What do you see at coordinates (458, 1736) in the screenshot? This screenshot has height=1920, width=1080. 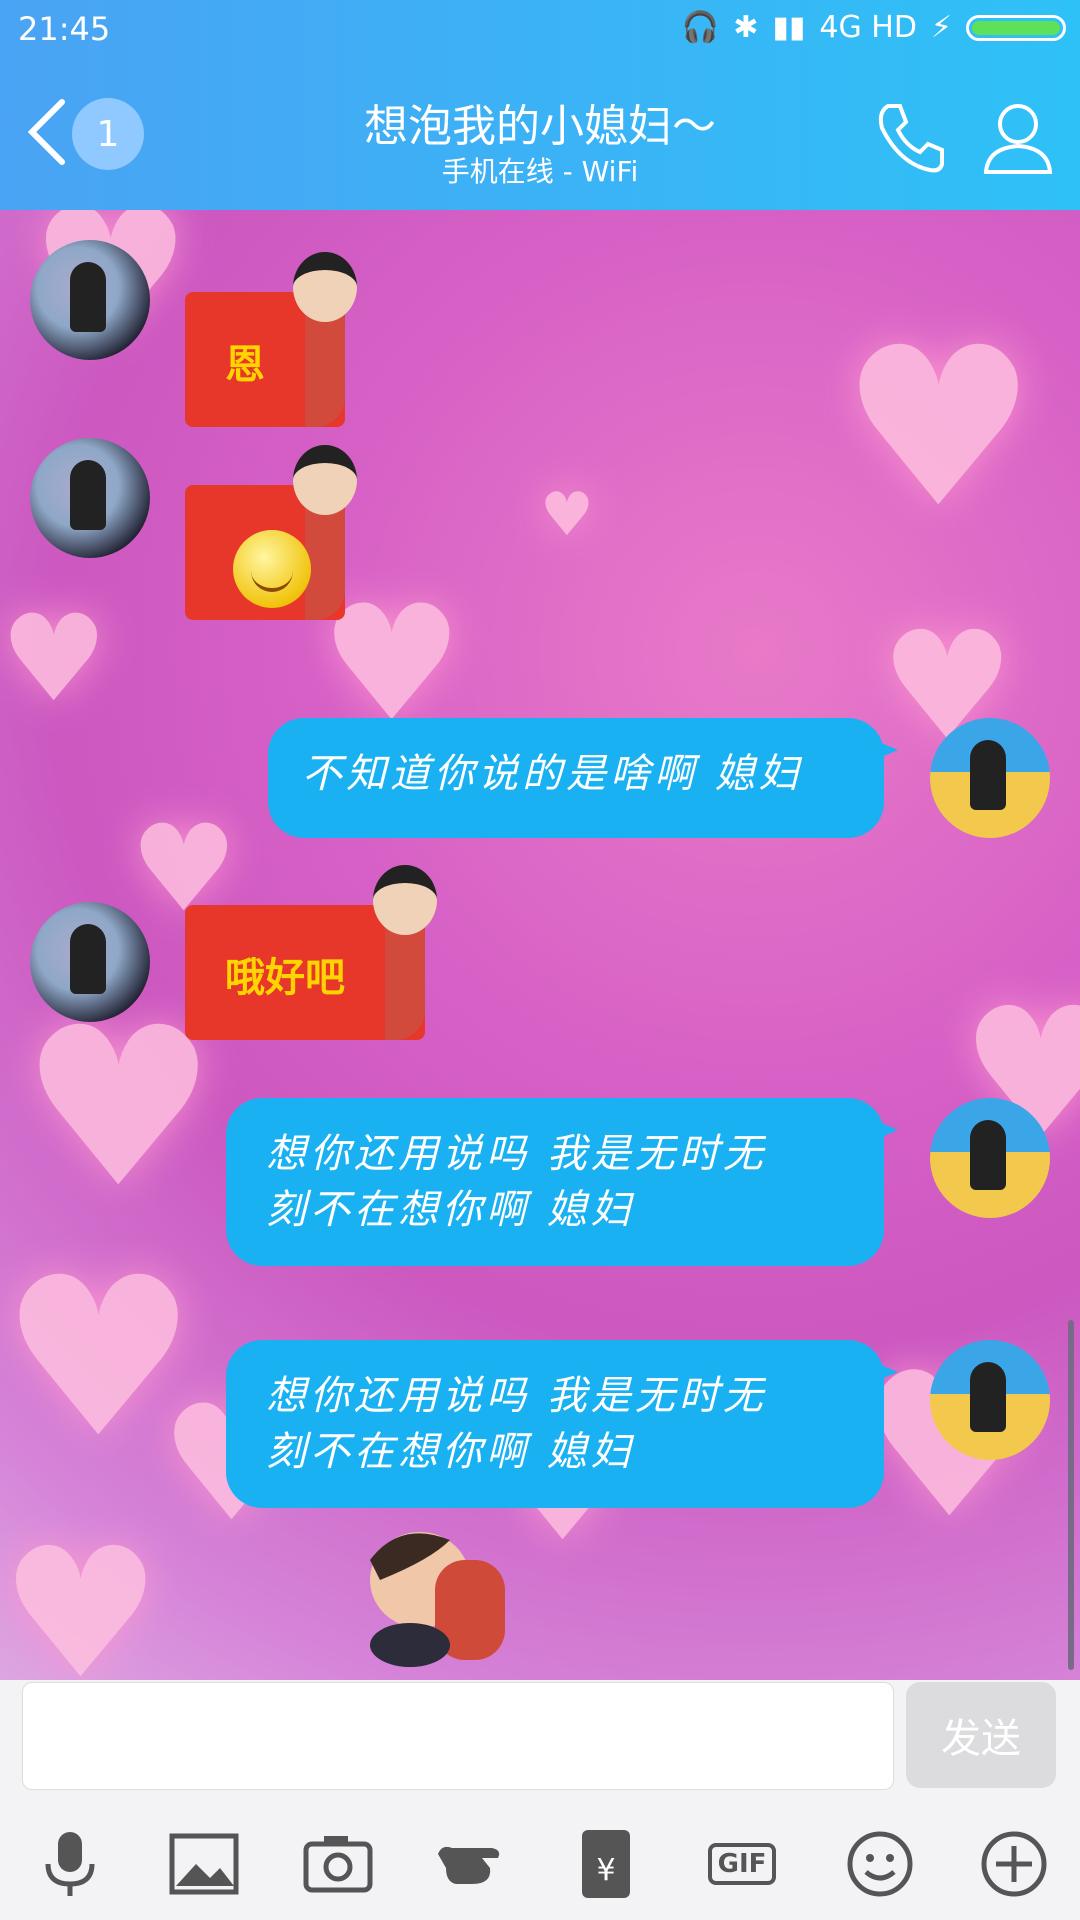 I see `message-input` at bounding box center [458, 1736].